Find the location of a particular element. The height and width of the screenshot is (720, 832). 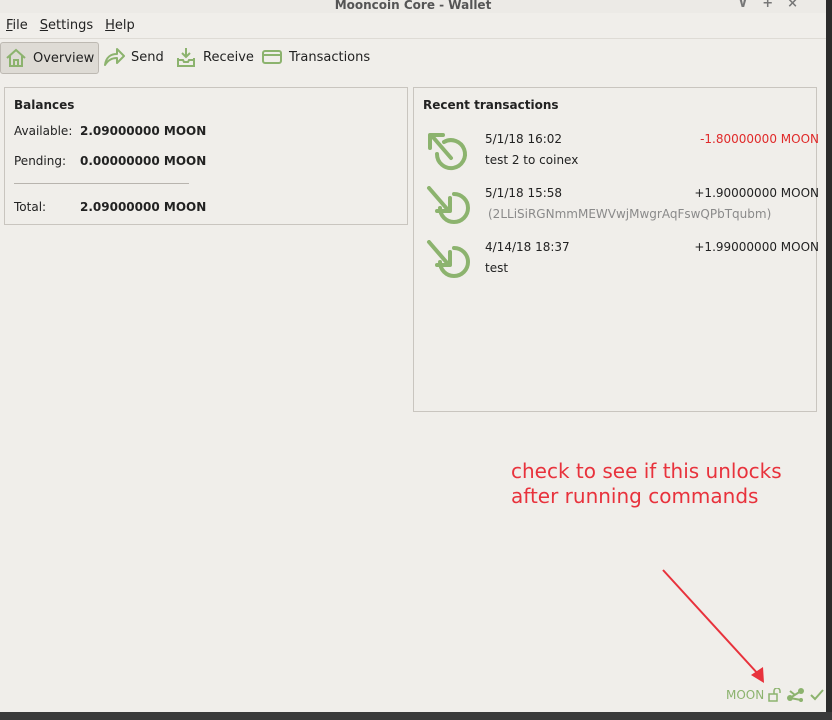

send-tab: Send is located at coordinates (133, 57).